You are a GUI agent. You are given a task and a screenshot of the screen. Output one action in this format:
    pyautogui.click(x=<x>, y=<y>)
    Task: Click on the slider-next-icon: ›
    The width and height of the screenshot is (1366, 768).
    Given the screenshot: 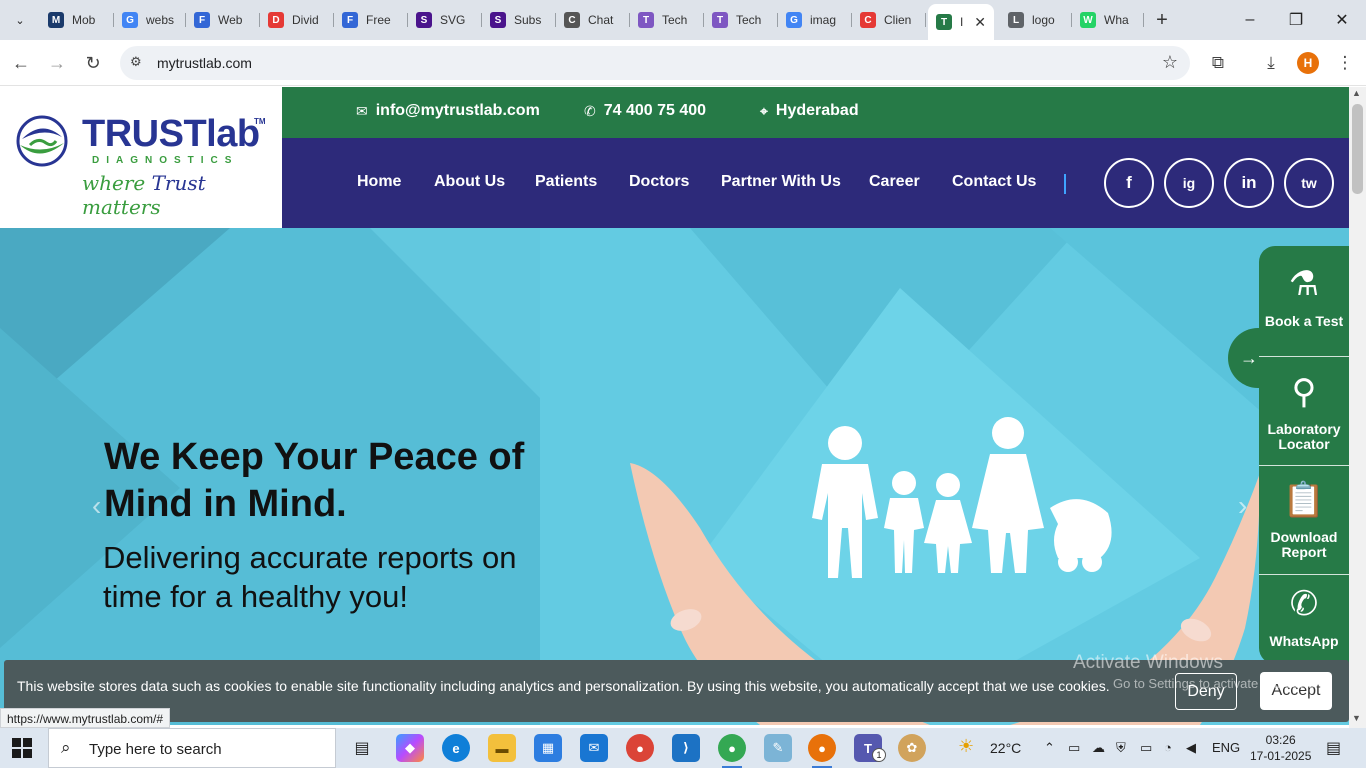 What is the action you would take?
    pyautogui.click(x=1242, y=506)
    